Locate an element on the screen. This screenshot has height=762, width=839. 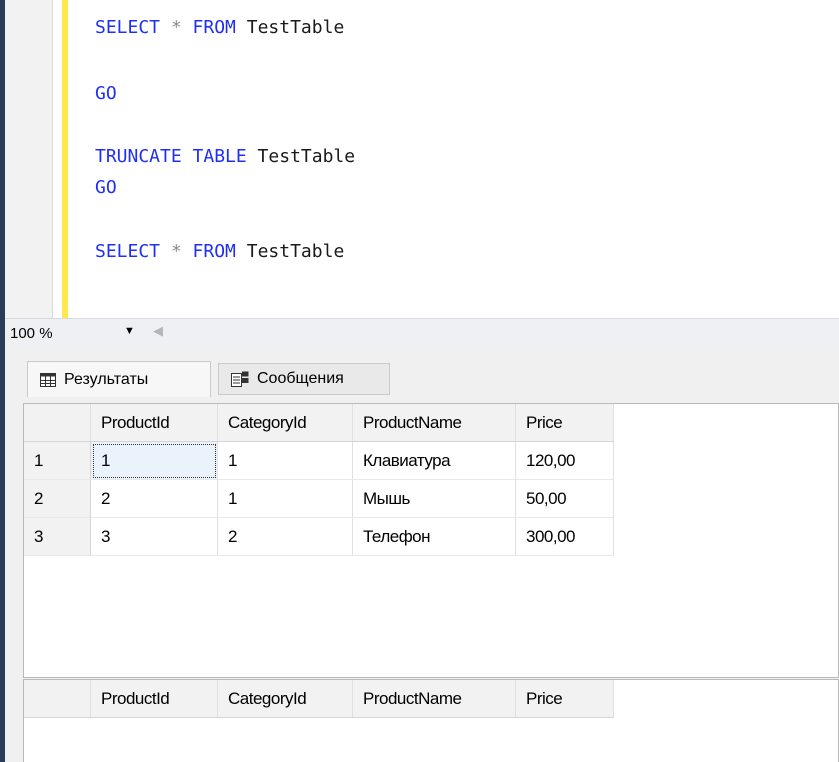
table-cell: Мышь is located at coordinates (434, 498).